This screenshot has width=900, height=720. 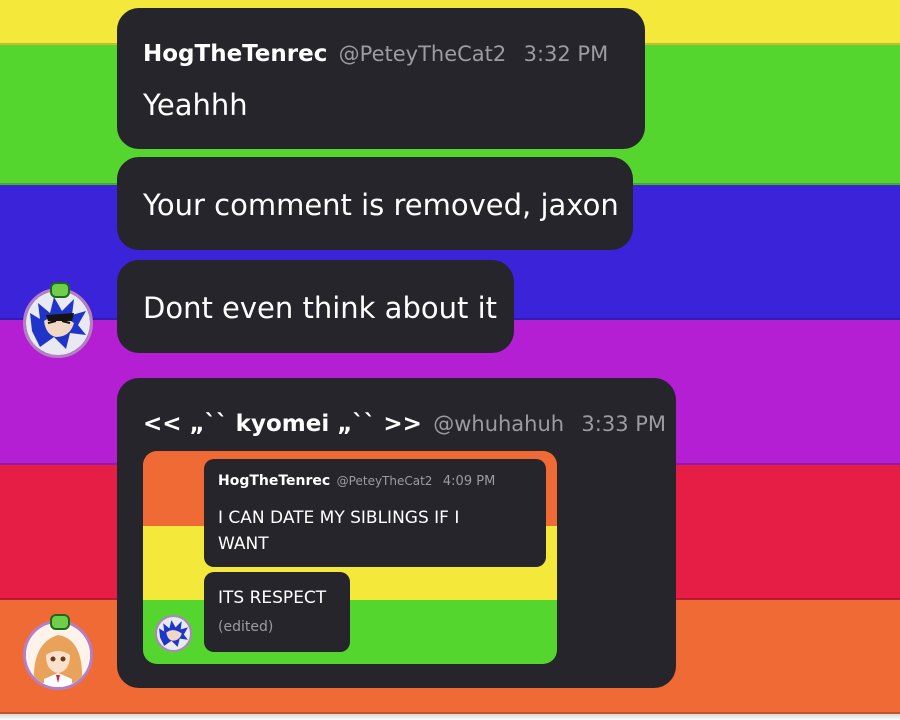 I want to click on quoted-avatar, so click(x=173, y=633).